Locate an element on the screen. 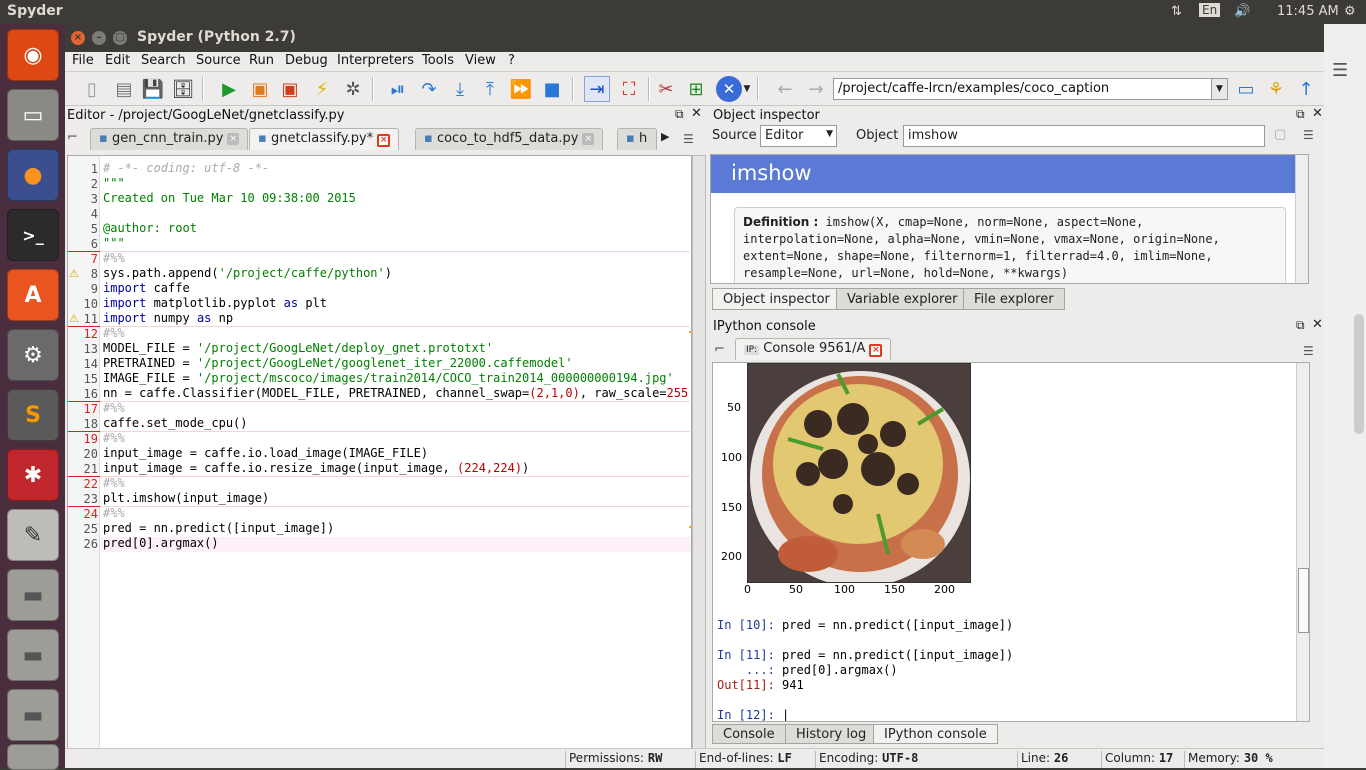 This screenshot has height=770, width=1366. menu-tools: Tools is located at coordinates (438, 60).